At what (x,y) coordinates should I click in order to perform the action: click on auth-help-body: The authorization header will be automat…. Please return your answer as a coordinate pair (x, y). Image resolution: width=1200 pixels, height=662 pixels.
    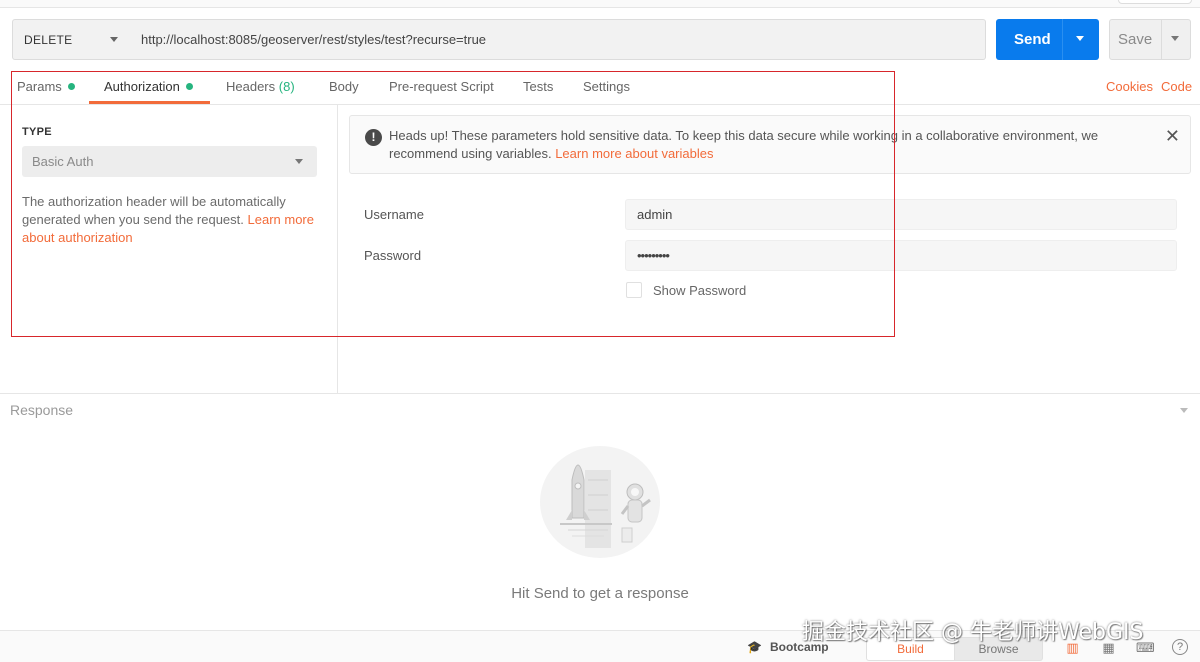
    Looking at the image, I should click on (154, 210).